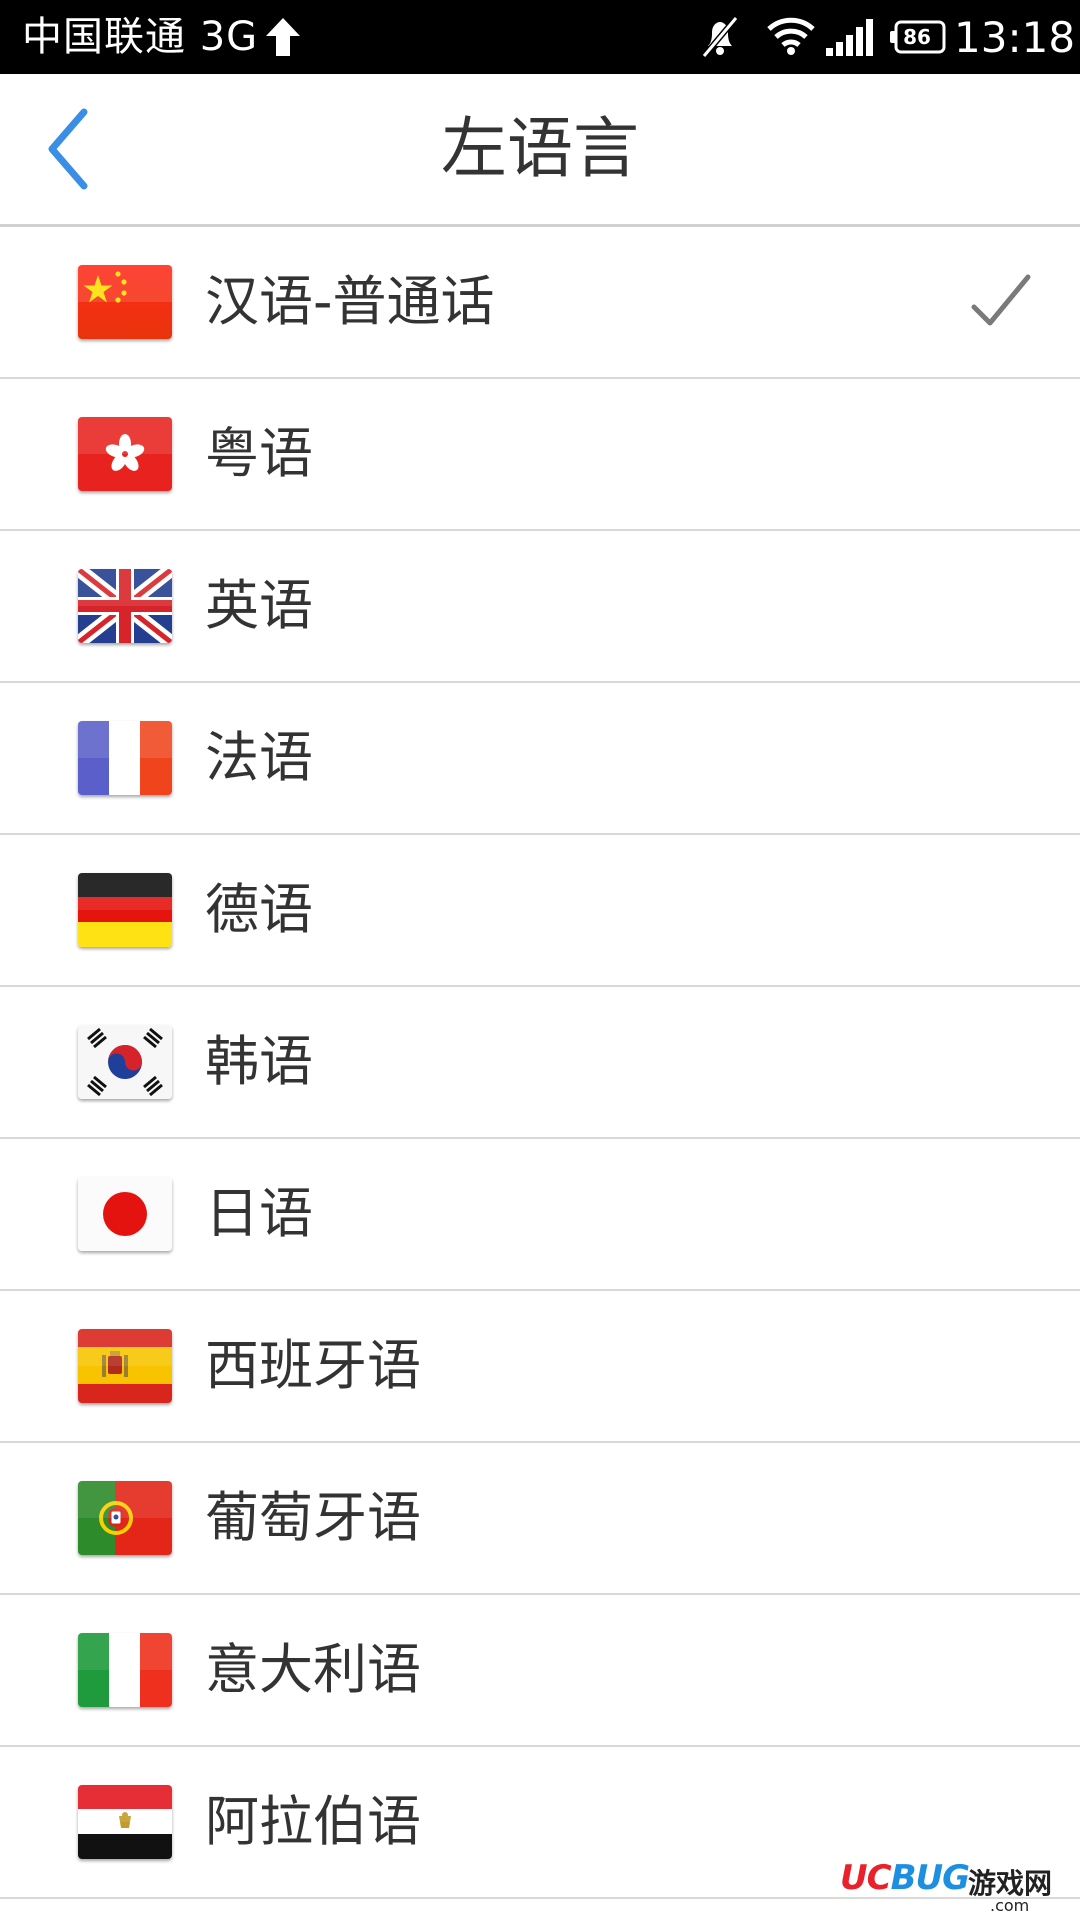 This screenshot has height=1920, width=1080. What do you see at coordinates (540, 607) in the screenshot?
I see `list-item-english: 英语` at bounding box center [540, 607].